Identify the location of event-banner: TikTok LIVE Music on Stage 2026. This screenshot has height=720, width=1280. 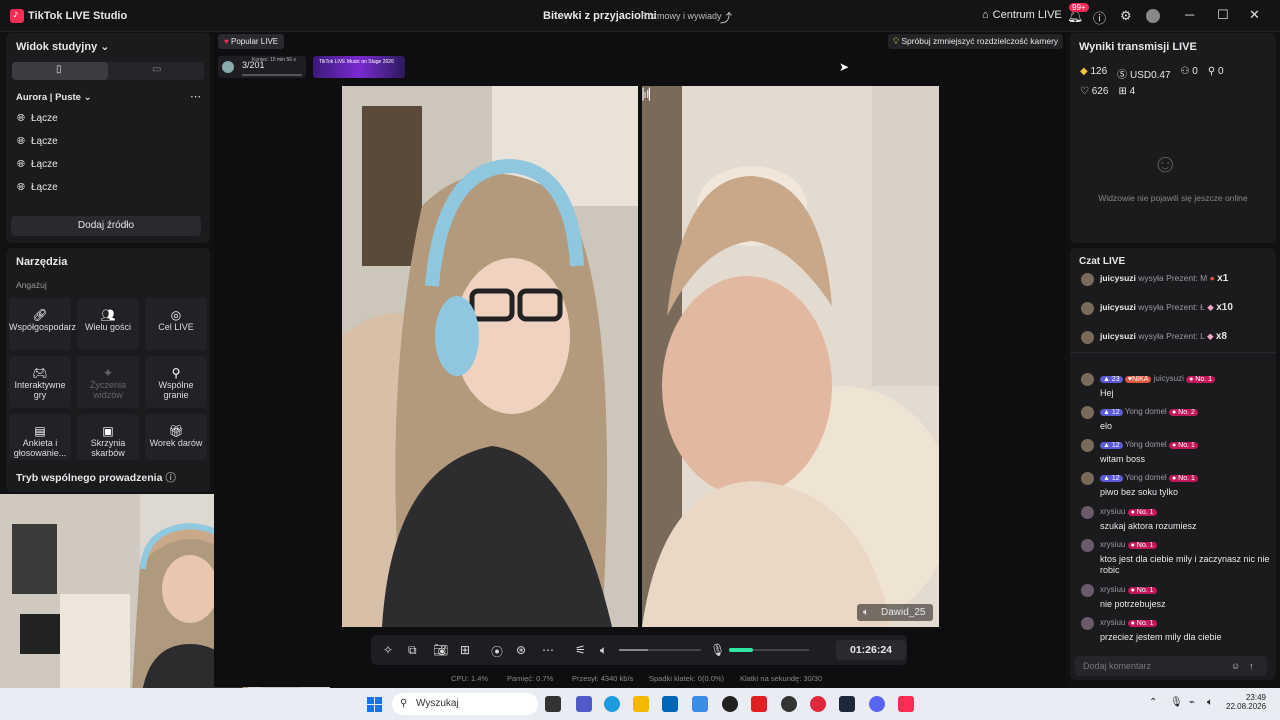
(359, 67).